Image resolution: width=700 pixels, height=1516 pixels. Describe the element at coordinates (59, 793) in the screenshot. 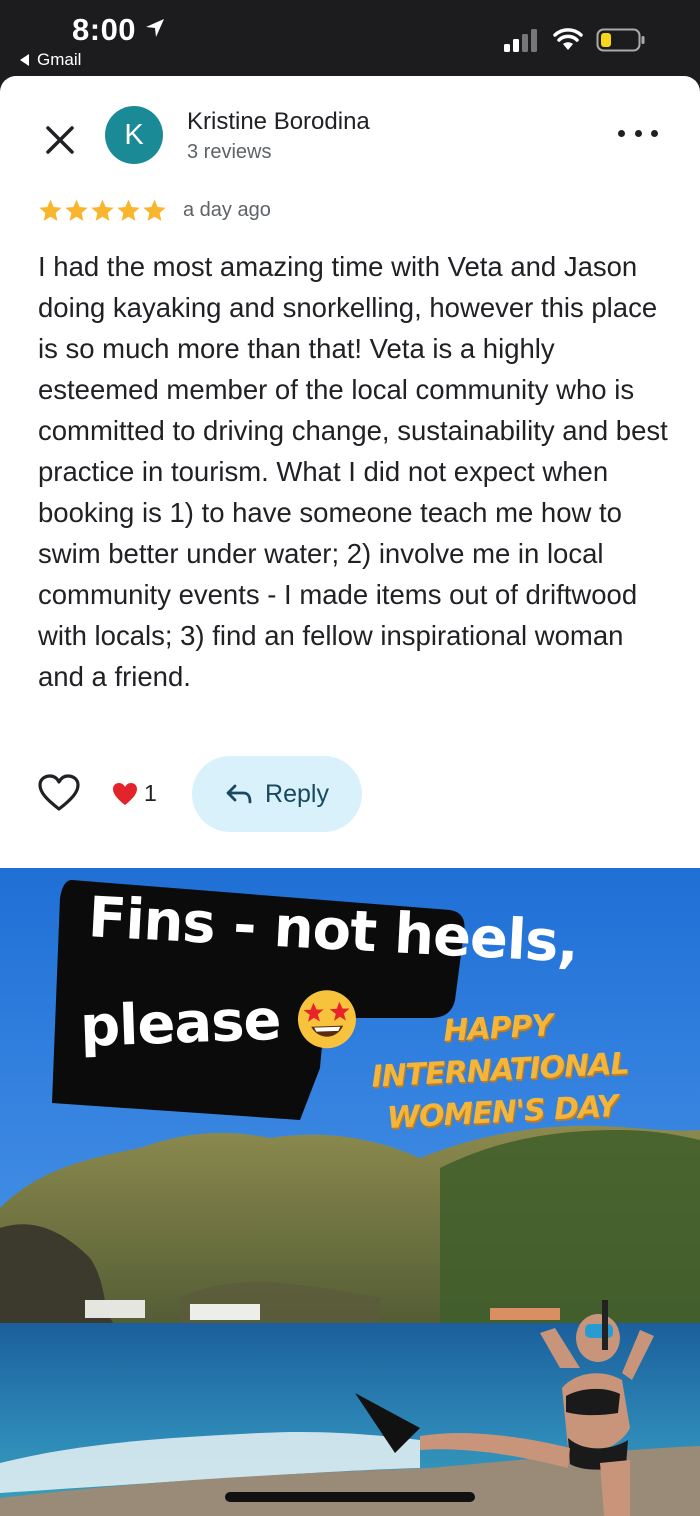

I see `heart-outline-icon` at that location.